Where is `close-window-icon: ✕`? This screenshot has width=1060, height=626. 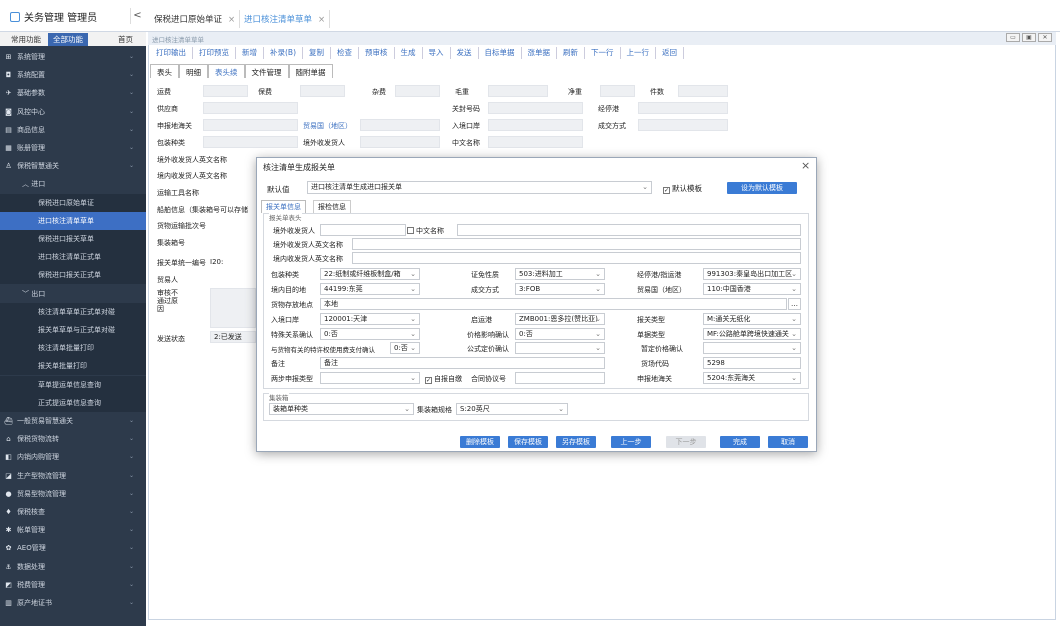 close-window-icon: ✕ is located at coordinates (1045, 37).